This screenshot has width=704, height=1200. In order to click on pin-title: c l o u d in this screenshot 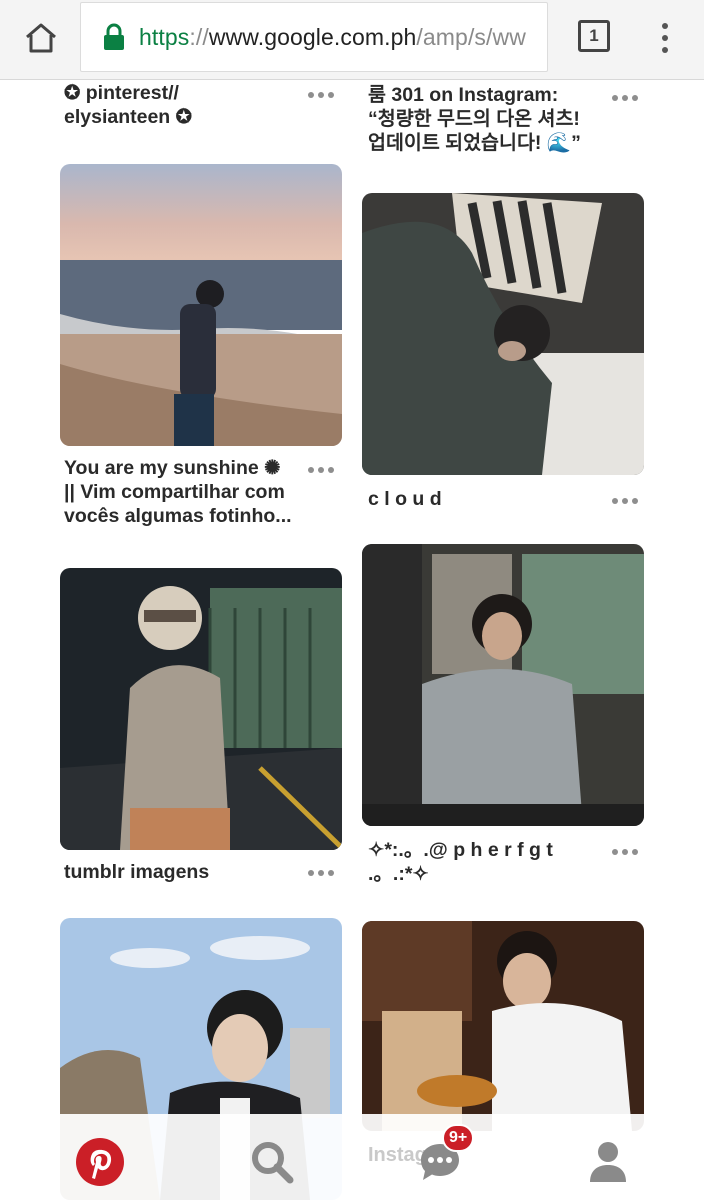, I will do `click(478, 499)`.